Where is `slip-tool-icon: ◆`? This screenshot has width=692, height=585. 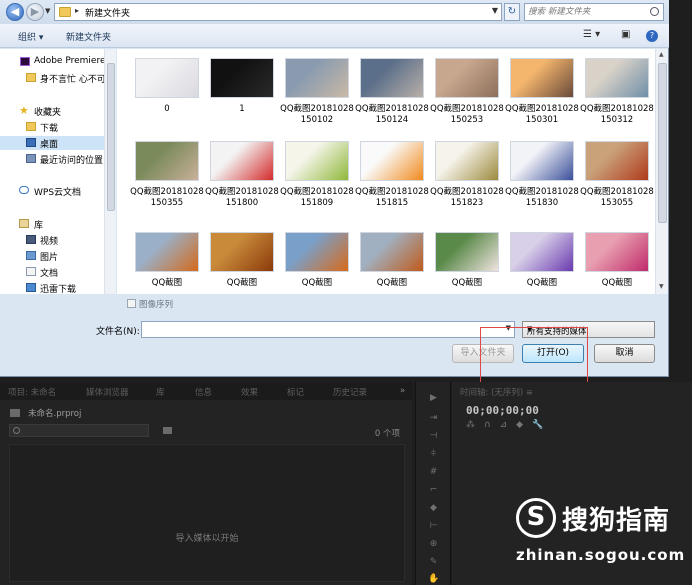 slip-tool-icon: ◆ is located at coordinates (433, 508).